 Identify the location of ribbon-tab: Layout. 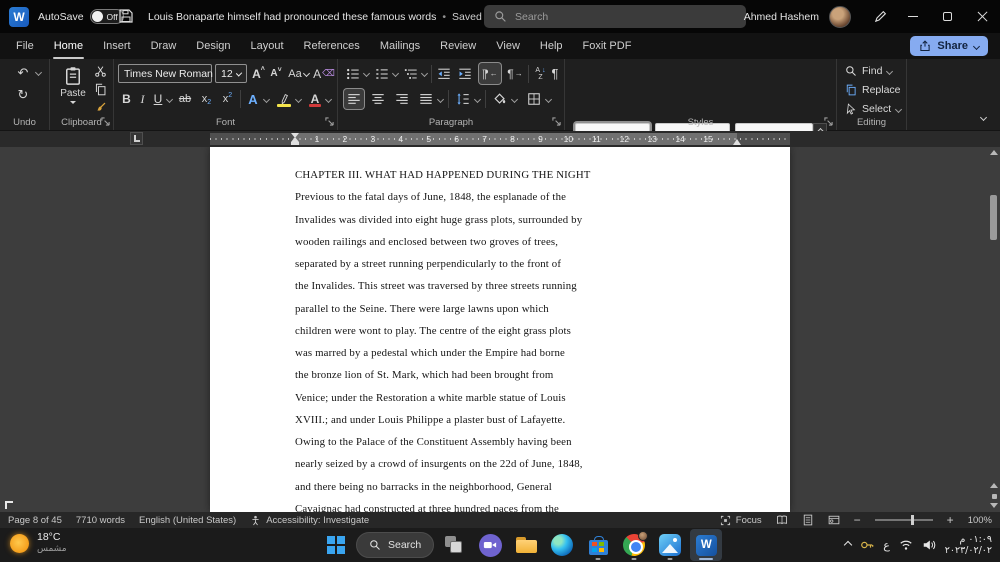
(267, 46).